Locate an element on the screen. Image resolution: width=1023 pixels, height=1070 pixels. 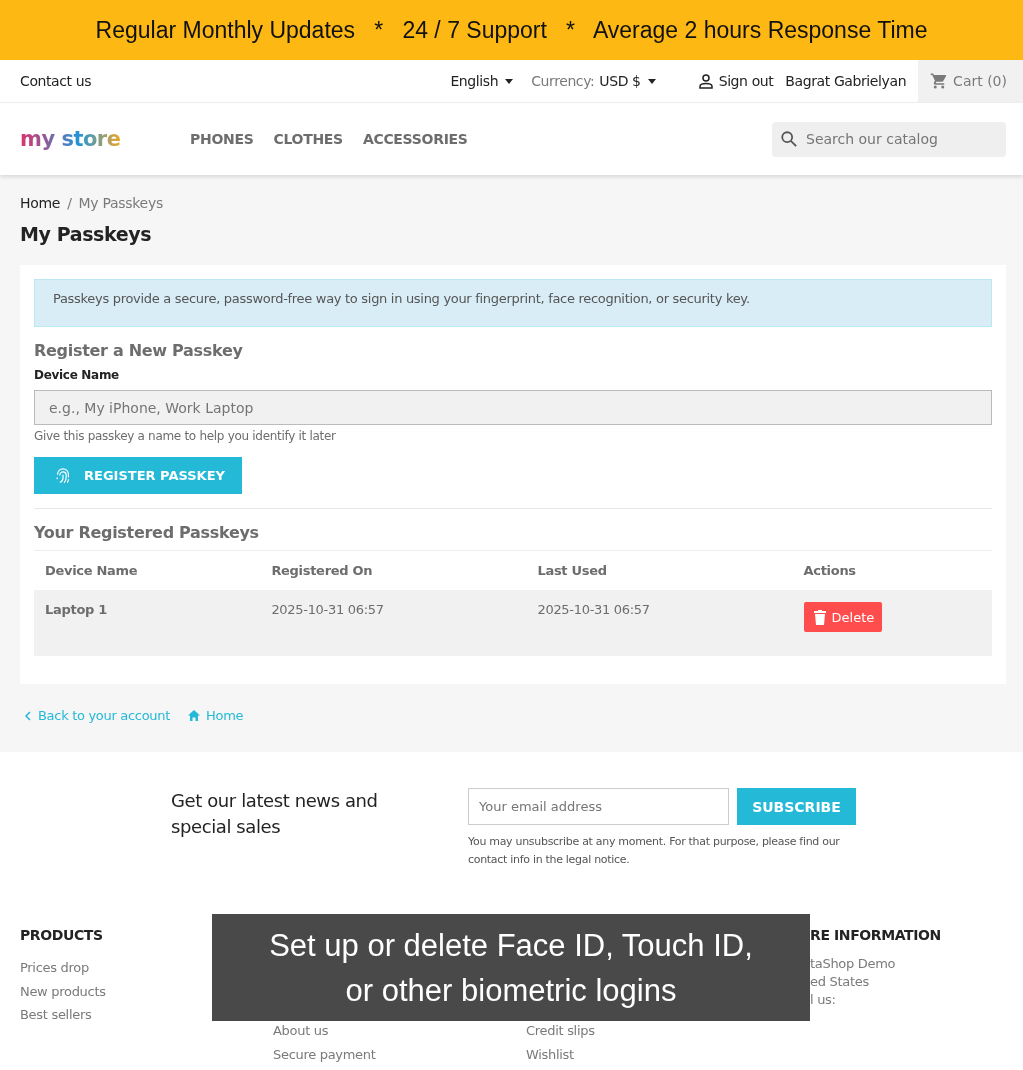
column-header: Last Used is located at coordinates (659, 570).